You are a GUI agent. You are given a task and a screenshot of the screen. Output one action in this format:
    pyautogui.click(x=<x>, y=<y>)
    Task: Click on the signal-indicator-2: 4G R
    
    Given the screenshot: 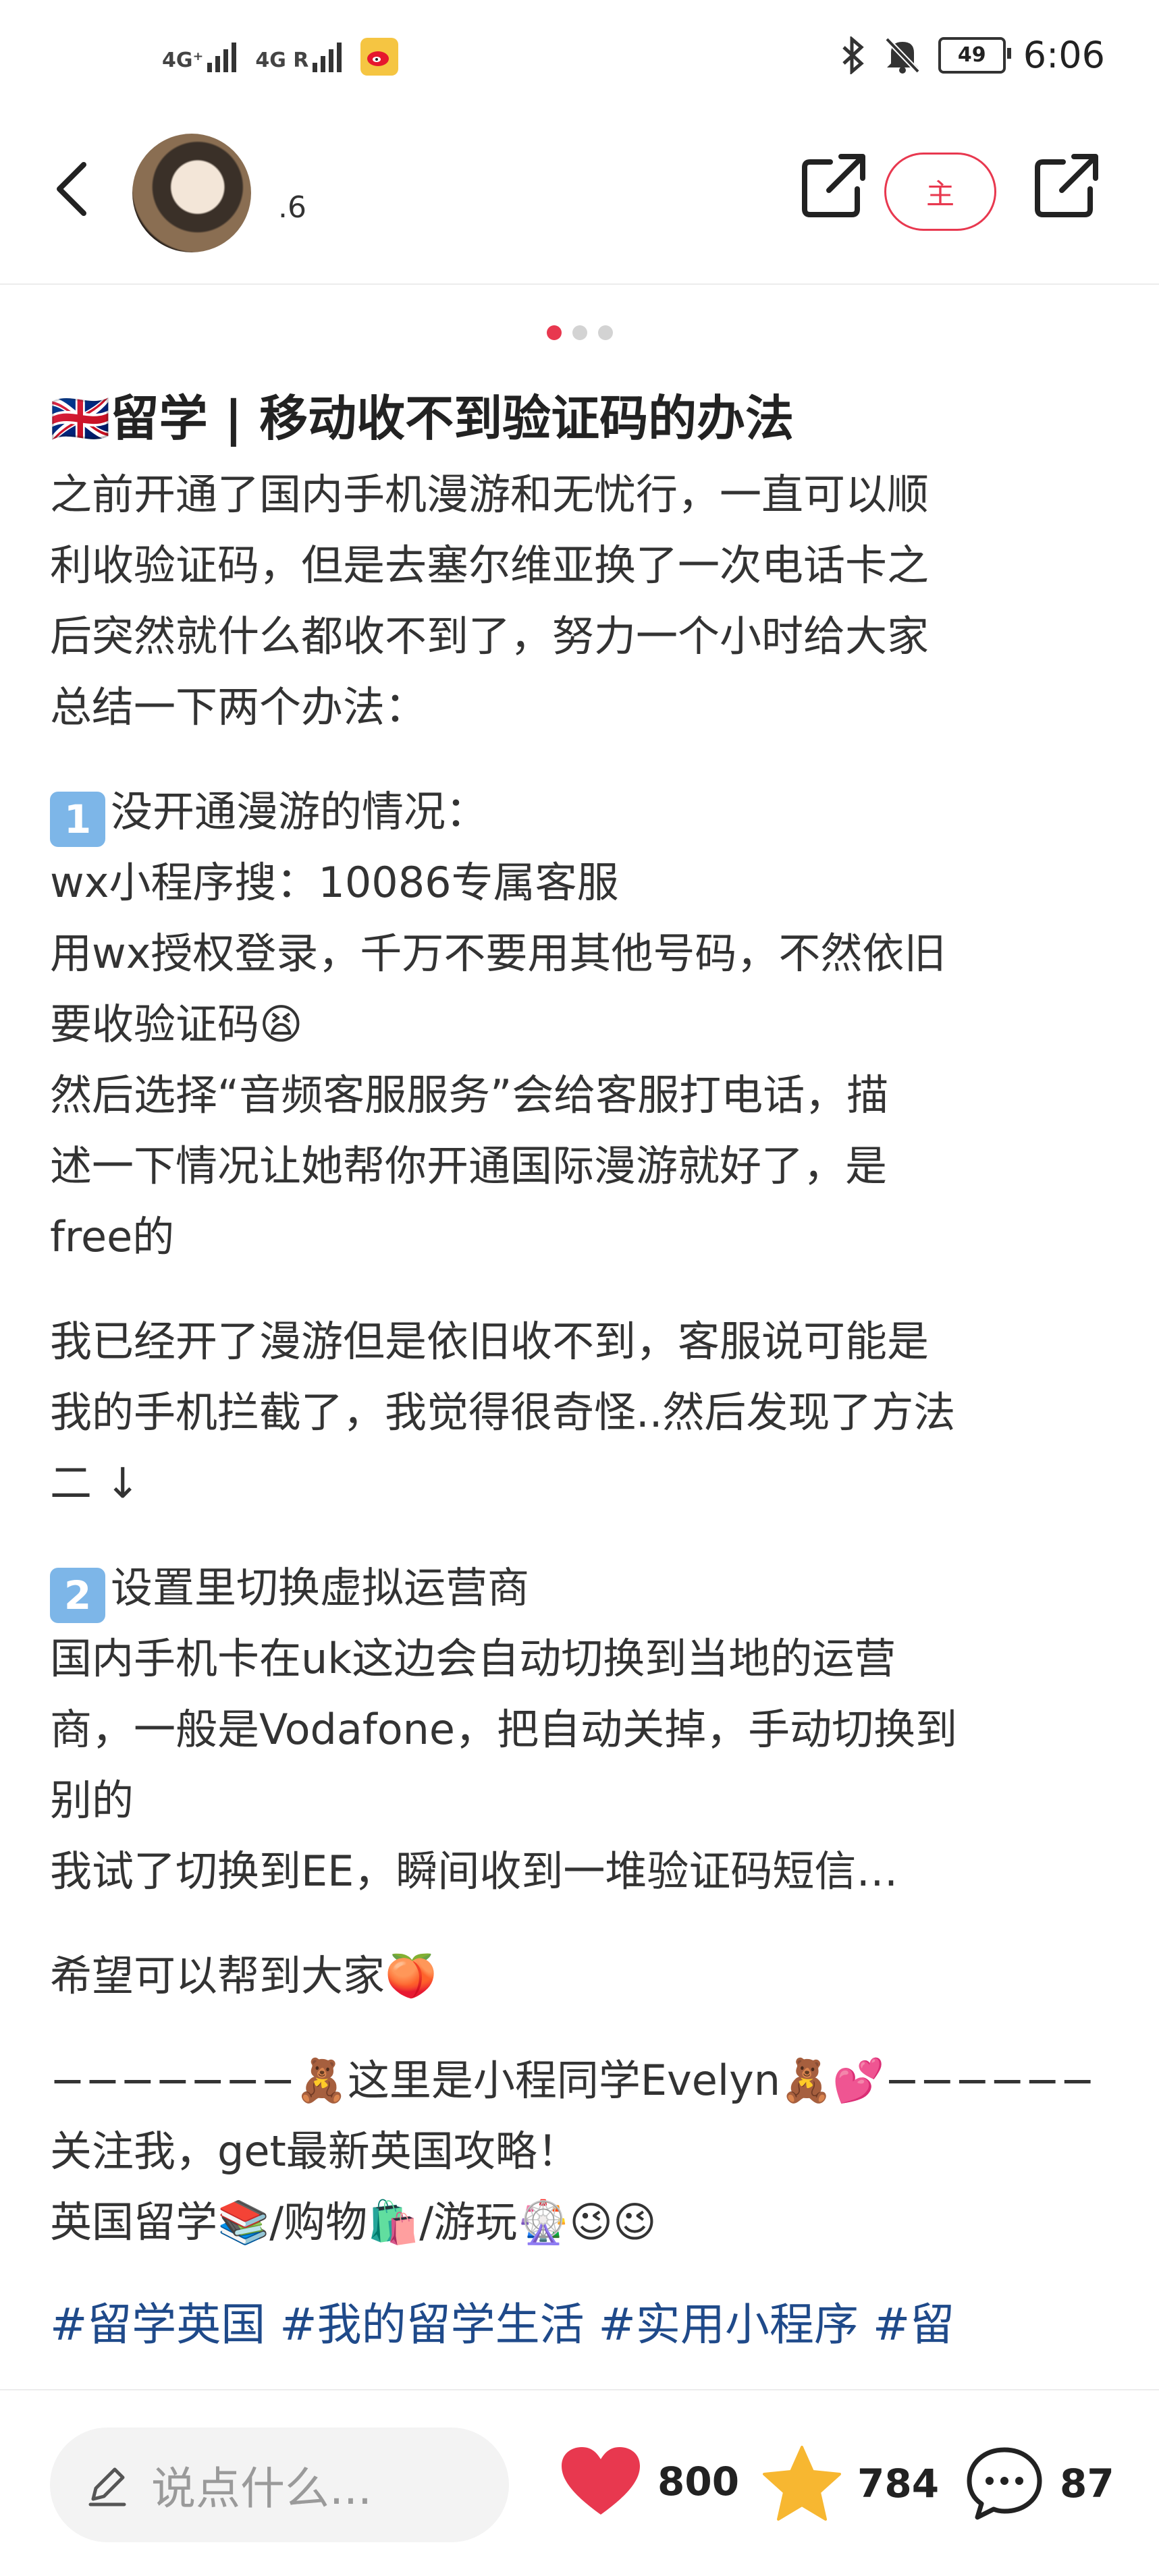 What is the action you would take?
    pyautogui.click(x=298, y=56)
    